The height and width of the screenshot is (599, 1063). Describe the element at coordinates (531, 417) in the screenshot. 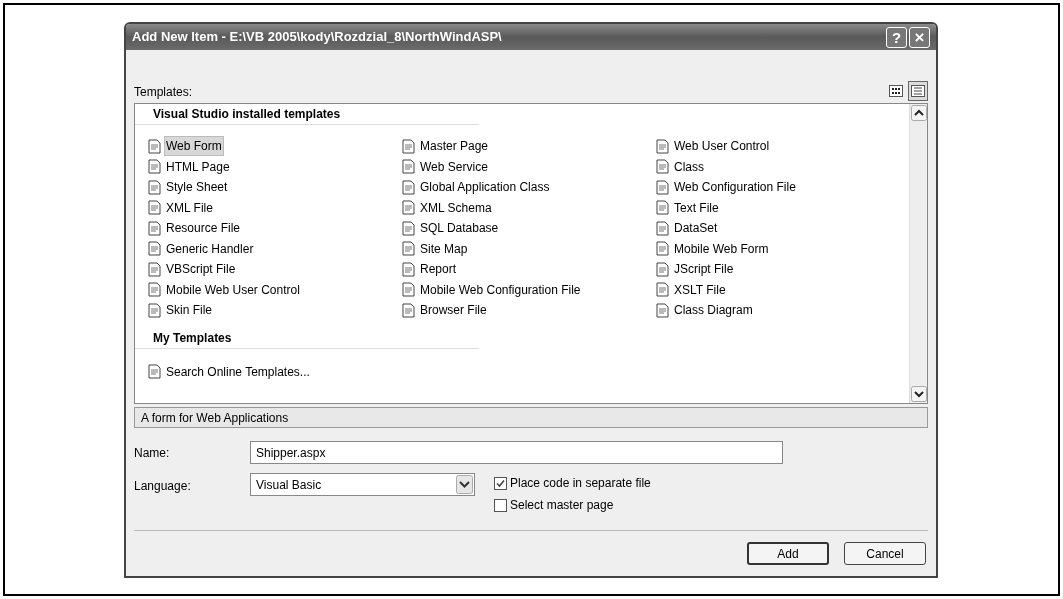

I see `description-bar: A form for Web Applications` at that location.